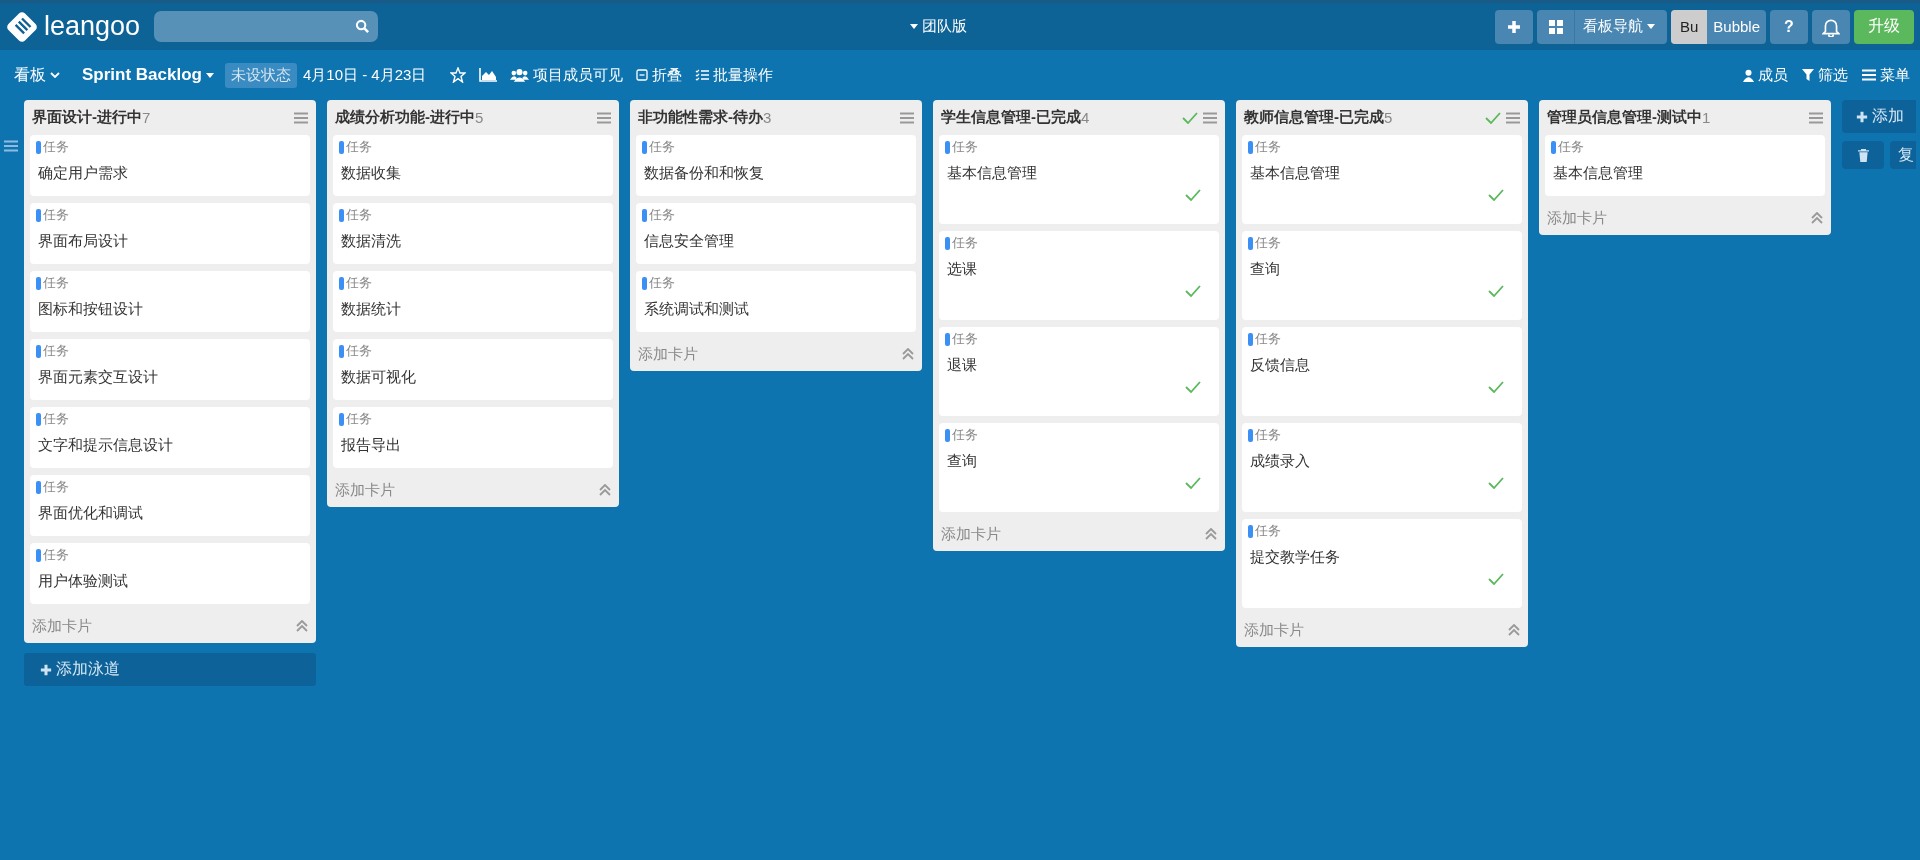 The image size is (1920, 860). I want to click on task-card: 任务 退课, so click(1079, 371).